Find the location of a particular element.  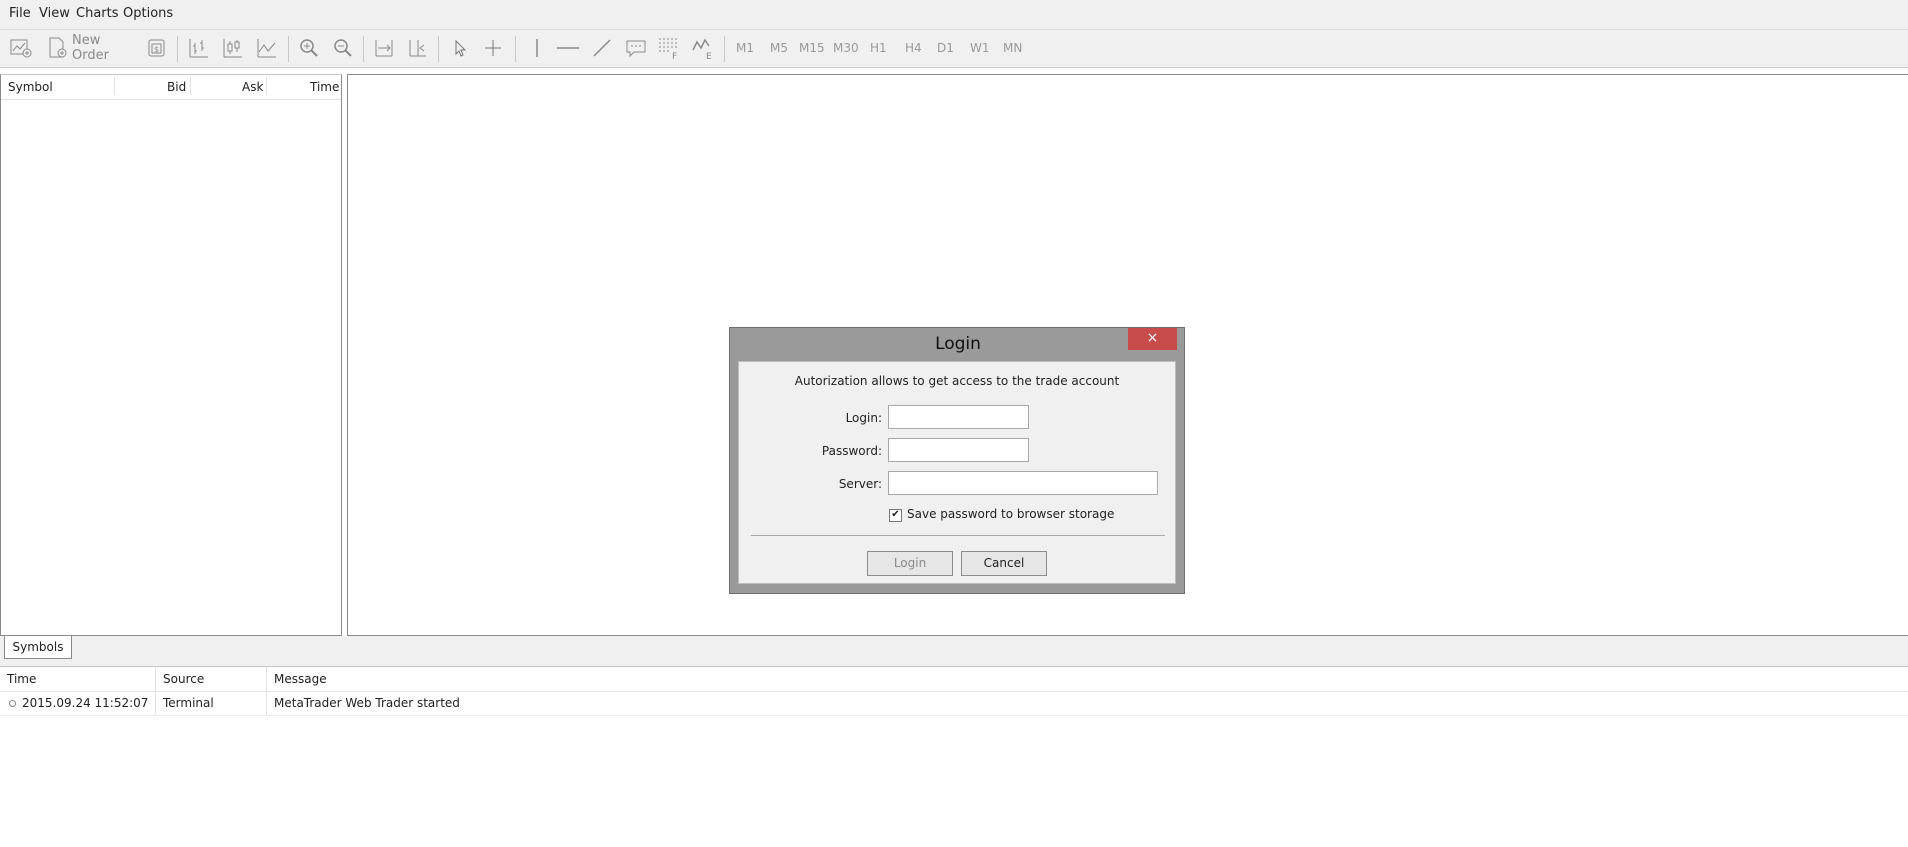

bar-chart-icon is located at coordinates (199, 48).